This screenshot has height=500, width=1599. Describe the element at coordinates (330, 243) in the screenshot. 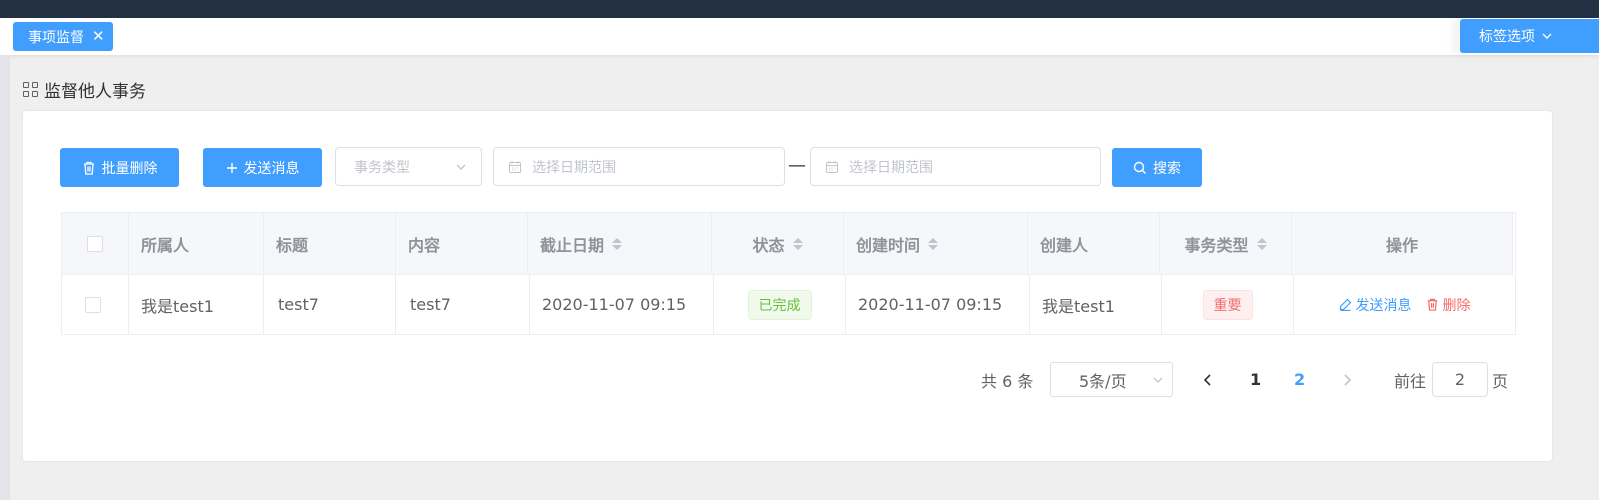

I see `column-header-title: 标题` at that location.